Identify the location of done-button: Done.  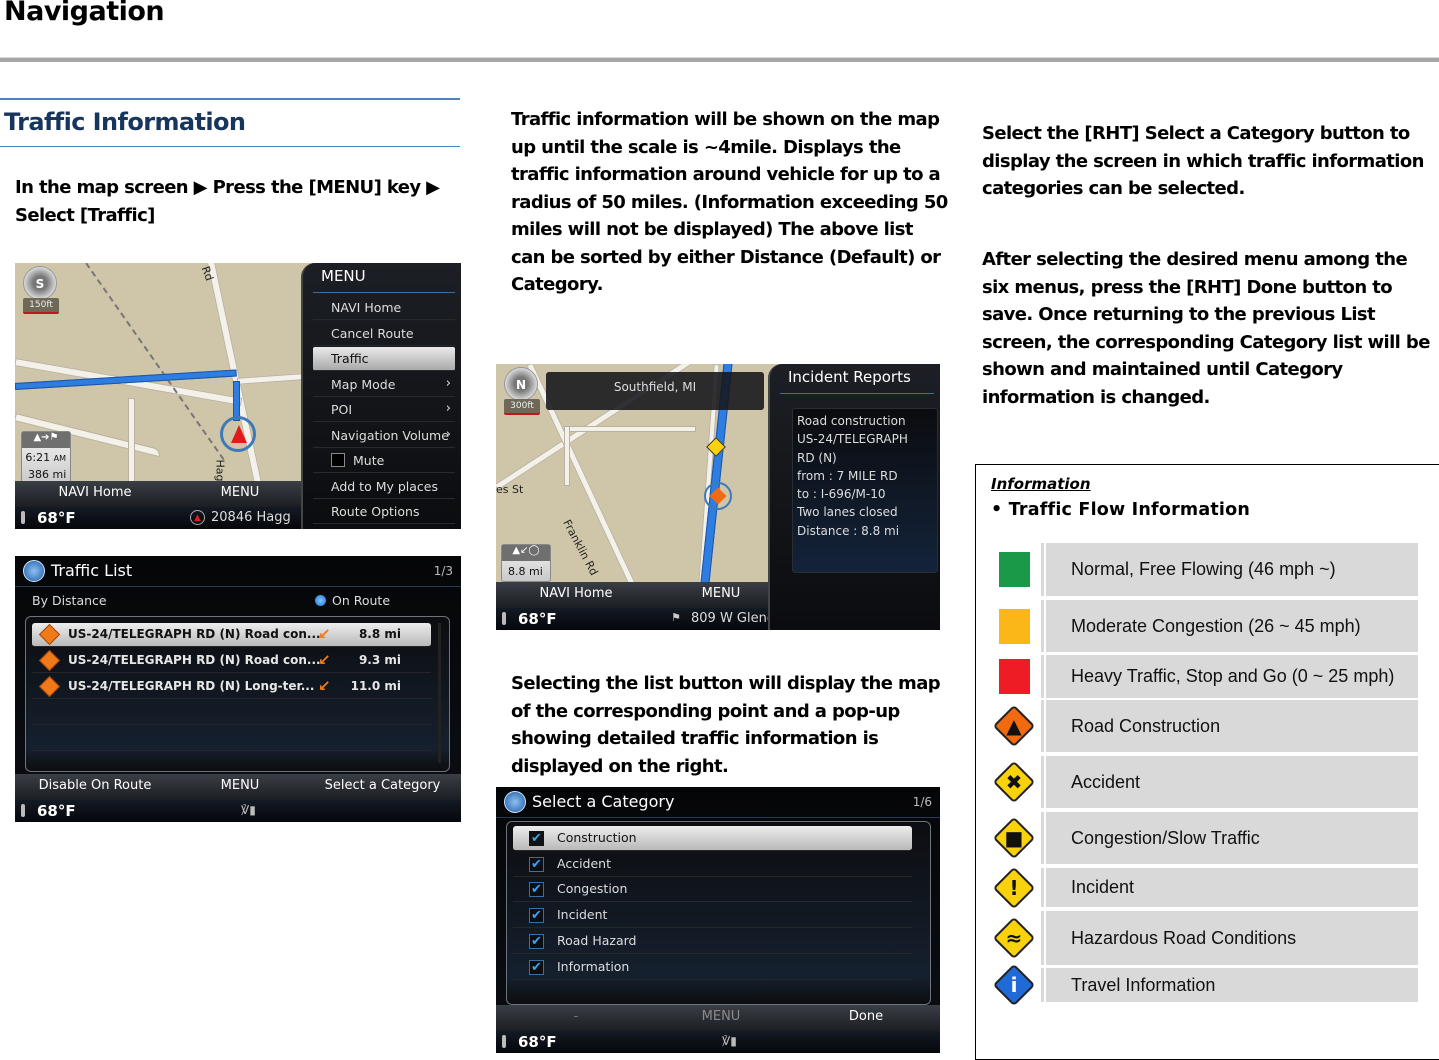
(866, 1016).